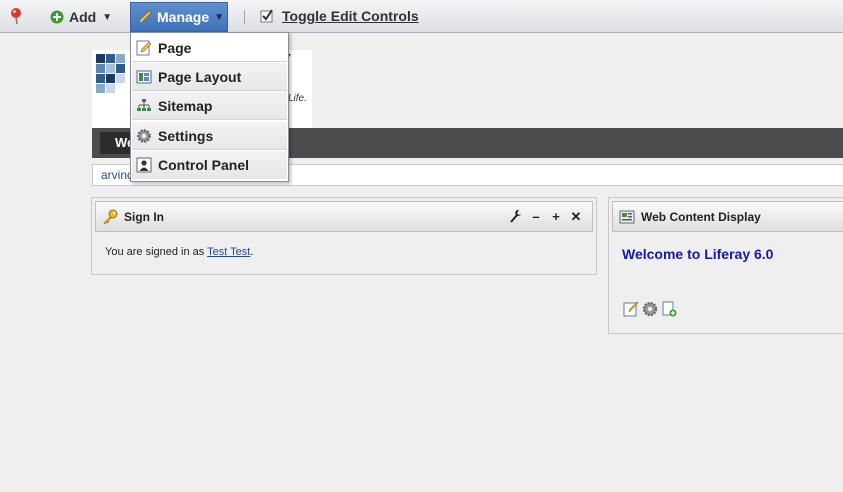 The width and height of the screenshot is (843, 492). I want to click on close-icon: ✕, so click(576, 218).